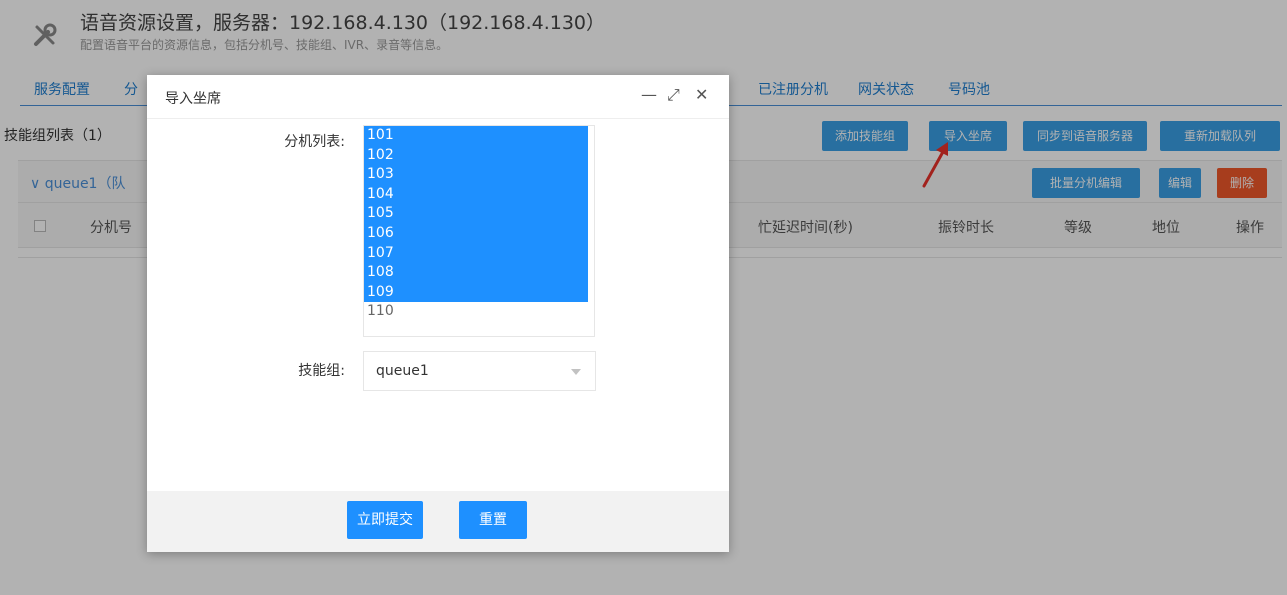 The image size is (1287, 595). What do you see at coordinates (673, 95) in the screenshot?
I see `maximize-icon: ⤢` at bounding box center [673, 95].